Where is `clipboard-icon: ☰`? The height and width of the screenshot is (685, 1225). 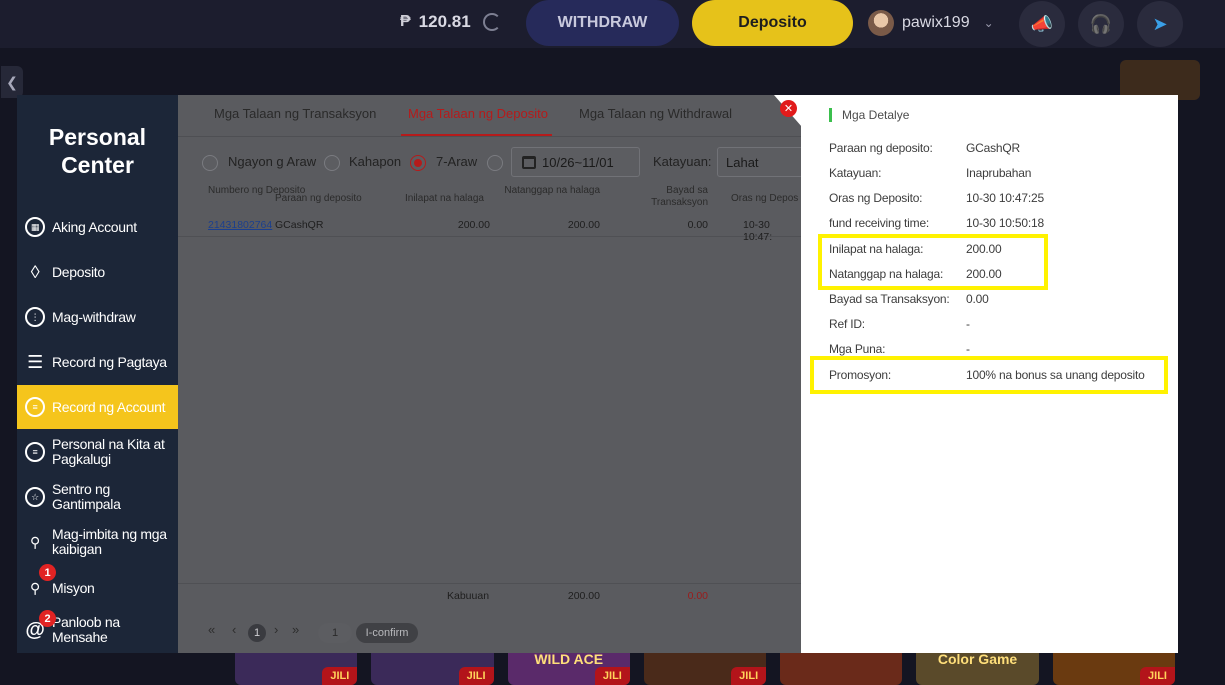 clipboard-icon: ☰ is located at coordinates (35, 361).